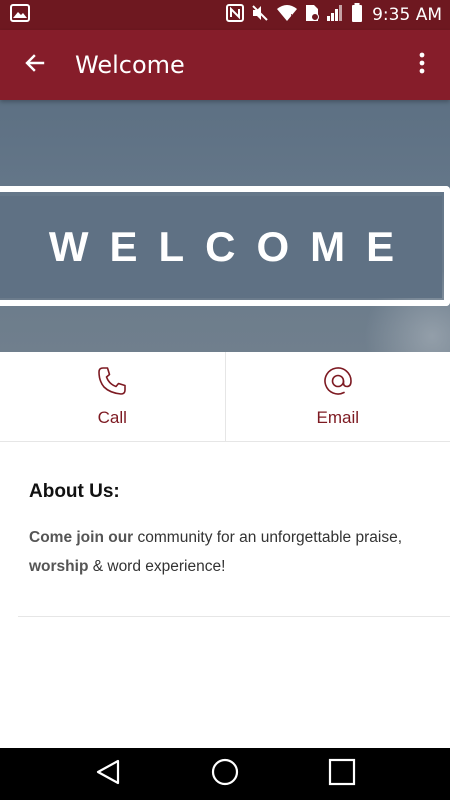  What do you see at coordinates (59, 566) in the screenshot?
I see `about-body-bold-2: worship` at bounding box center [59, 566].